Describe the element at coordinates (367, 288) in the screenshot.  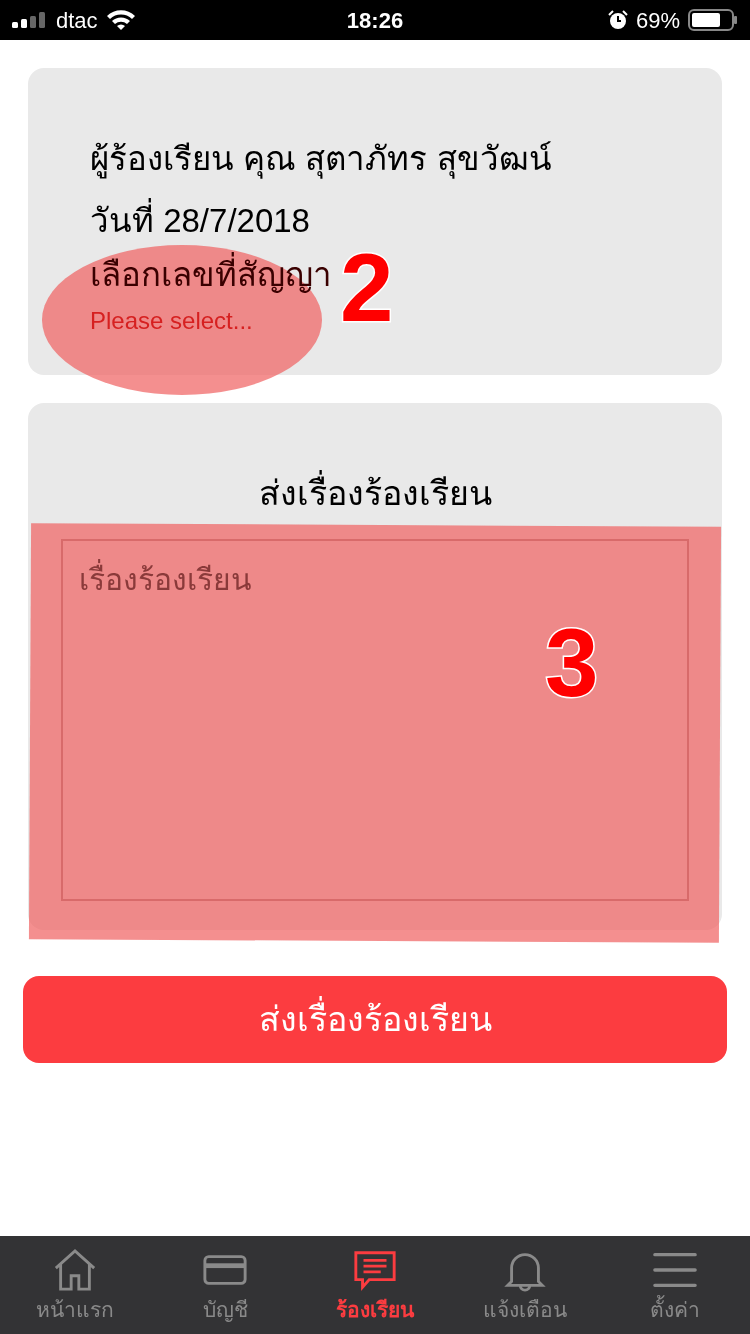
I see `annotation-number: 2` at that location.